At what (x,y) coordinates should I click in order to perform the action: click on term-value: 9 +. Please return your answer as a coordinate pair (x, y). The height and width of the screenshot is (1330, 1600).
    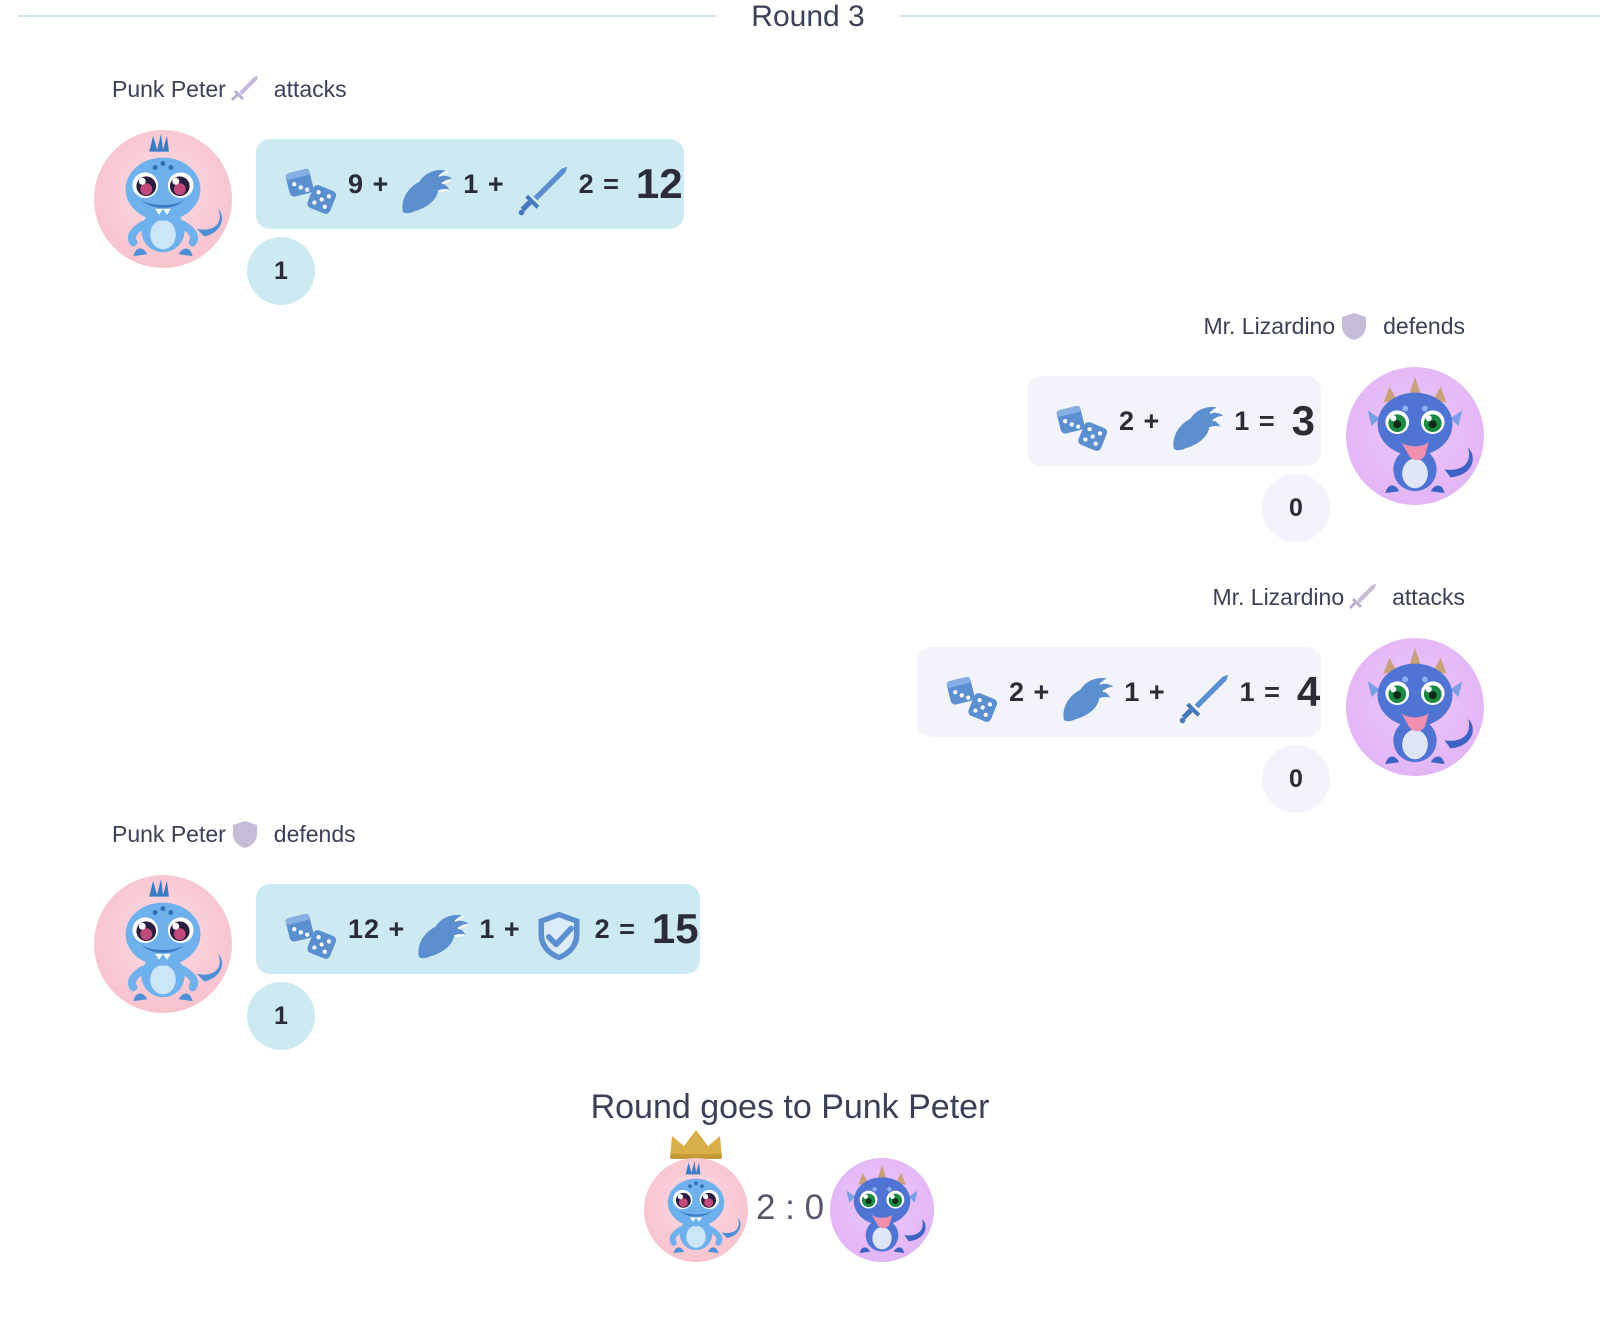
    Looking at the image, I should click on (369, 183).